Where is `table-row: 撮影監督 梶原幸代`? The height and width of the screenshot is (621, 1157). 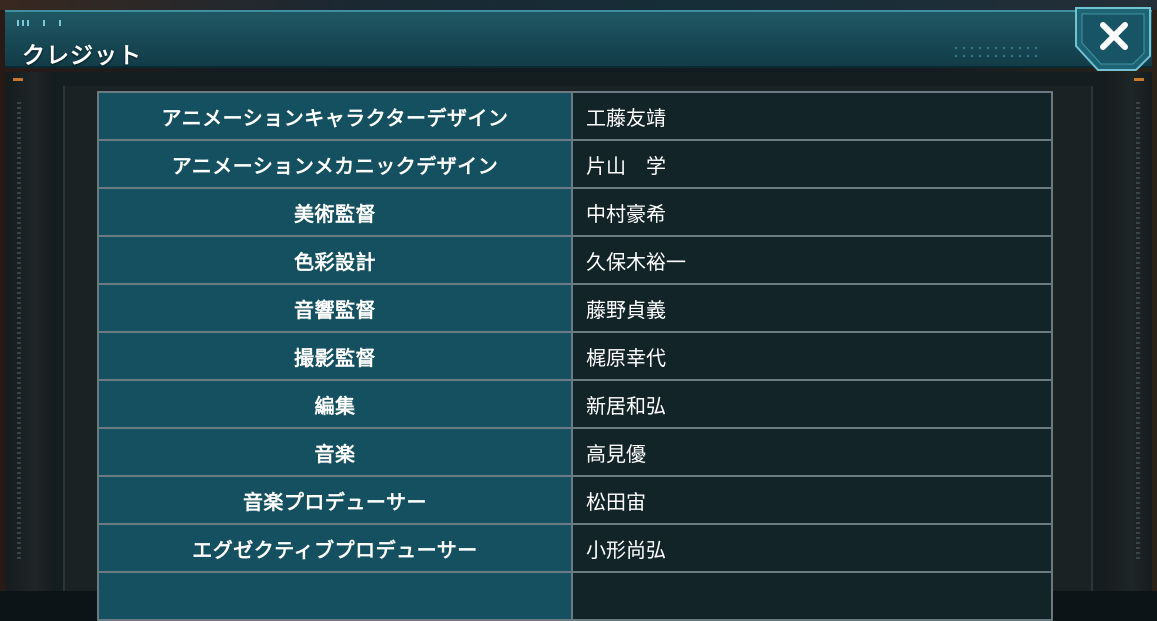 table-row: 撮影監督 梶原幸代 is located at coordinates (575, 357).